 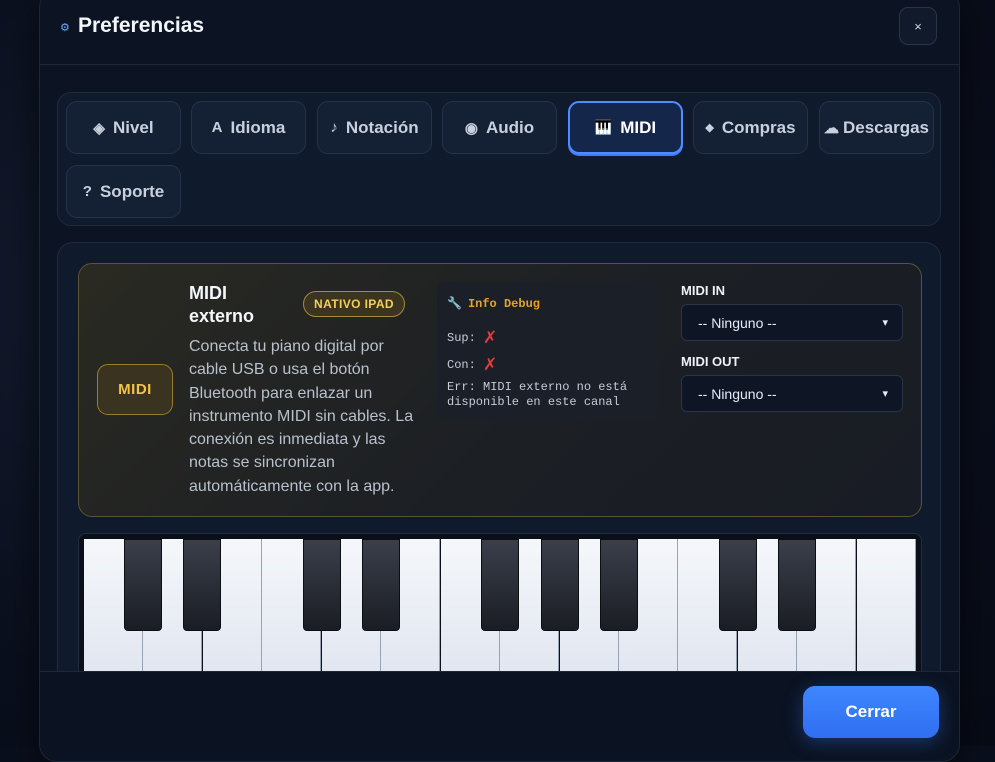 I want to click on tab-label: Idioma, so click(x=258, y=127).